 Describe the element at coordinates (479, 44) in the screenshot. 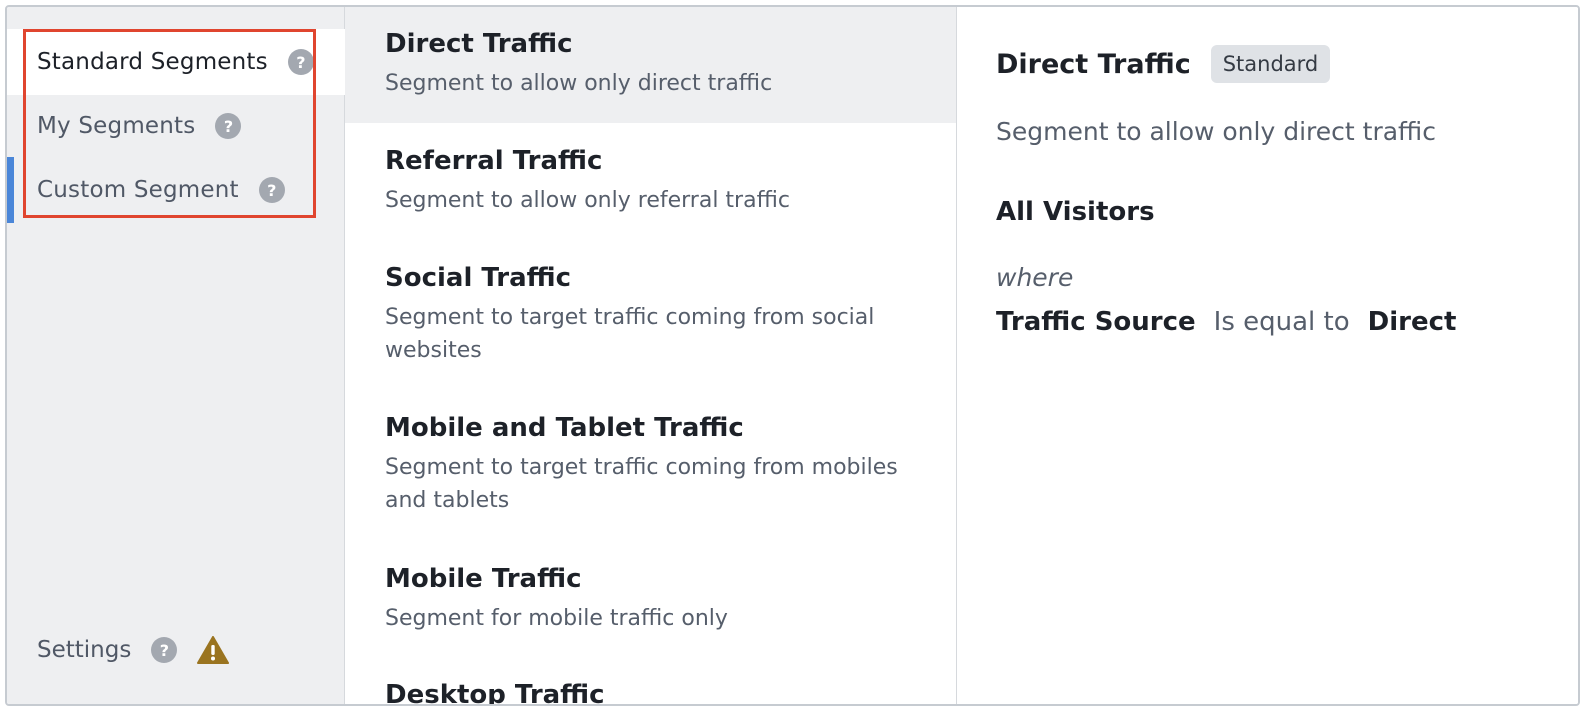

I see `segment-title: Direct Traffic` at that location.